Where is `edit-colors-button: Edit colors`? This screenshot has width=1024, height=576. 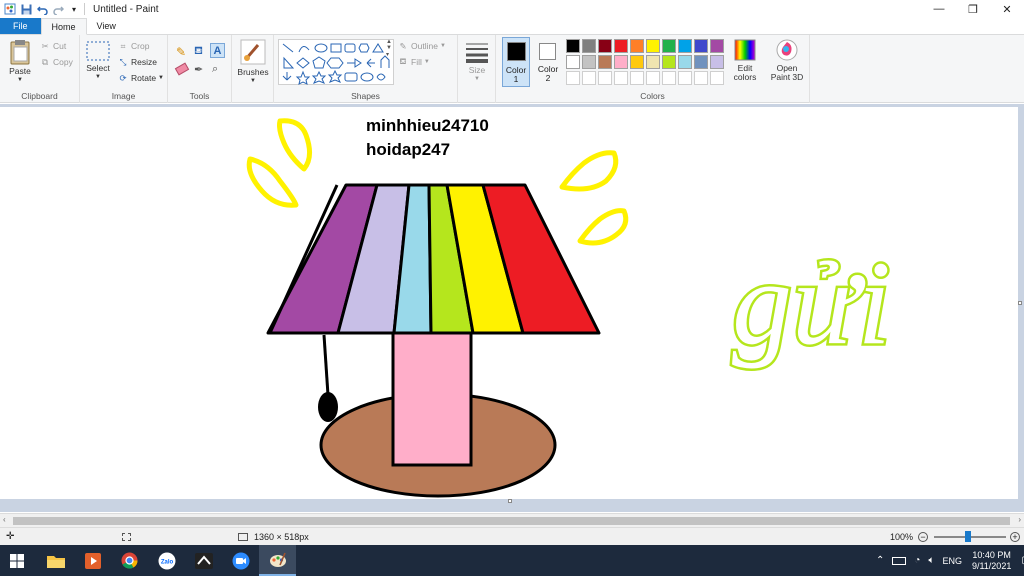 edit-colors-button: Edit colors is located at coordinates (745, 60).